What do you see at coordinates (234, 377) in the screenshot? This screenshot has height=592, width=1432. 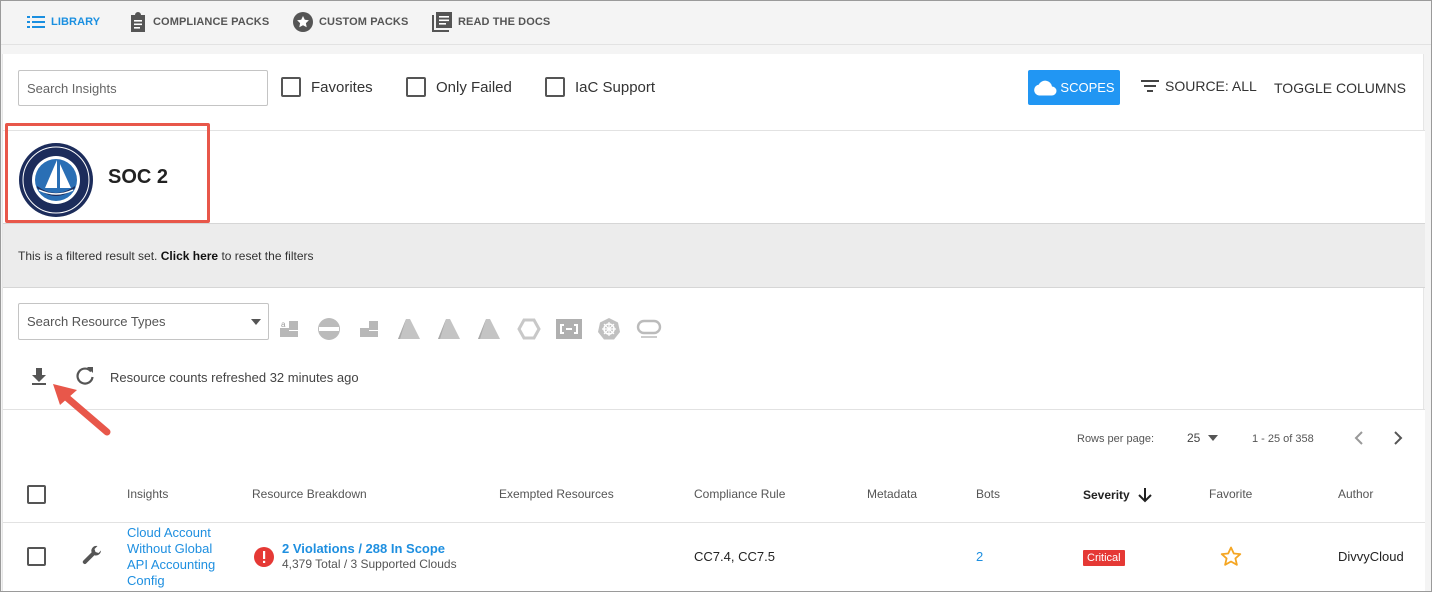 I see `refresh-status-text: Resource counts refreshed 32 minutes ago` at bounding box center [234, 377].